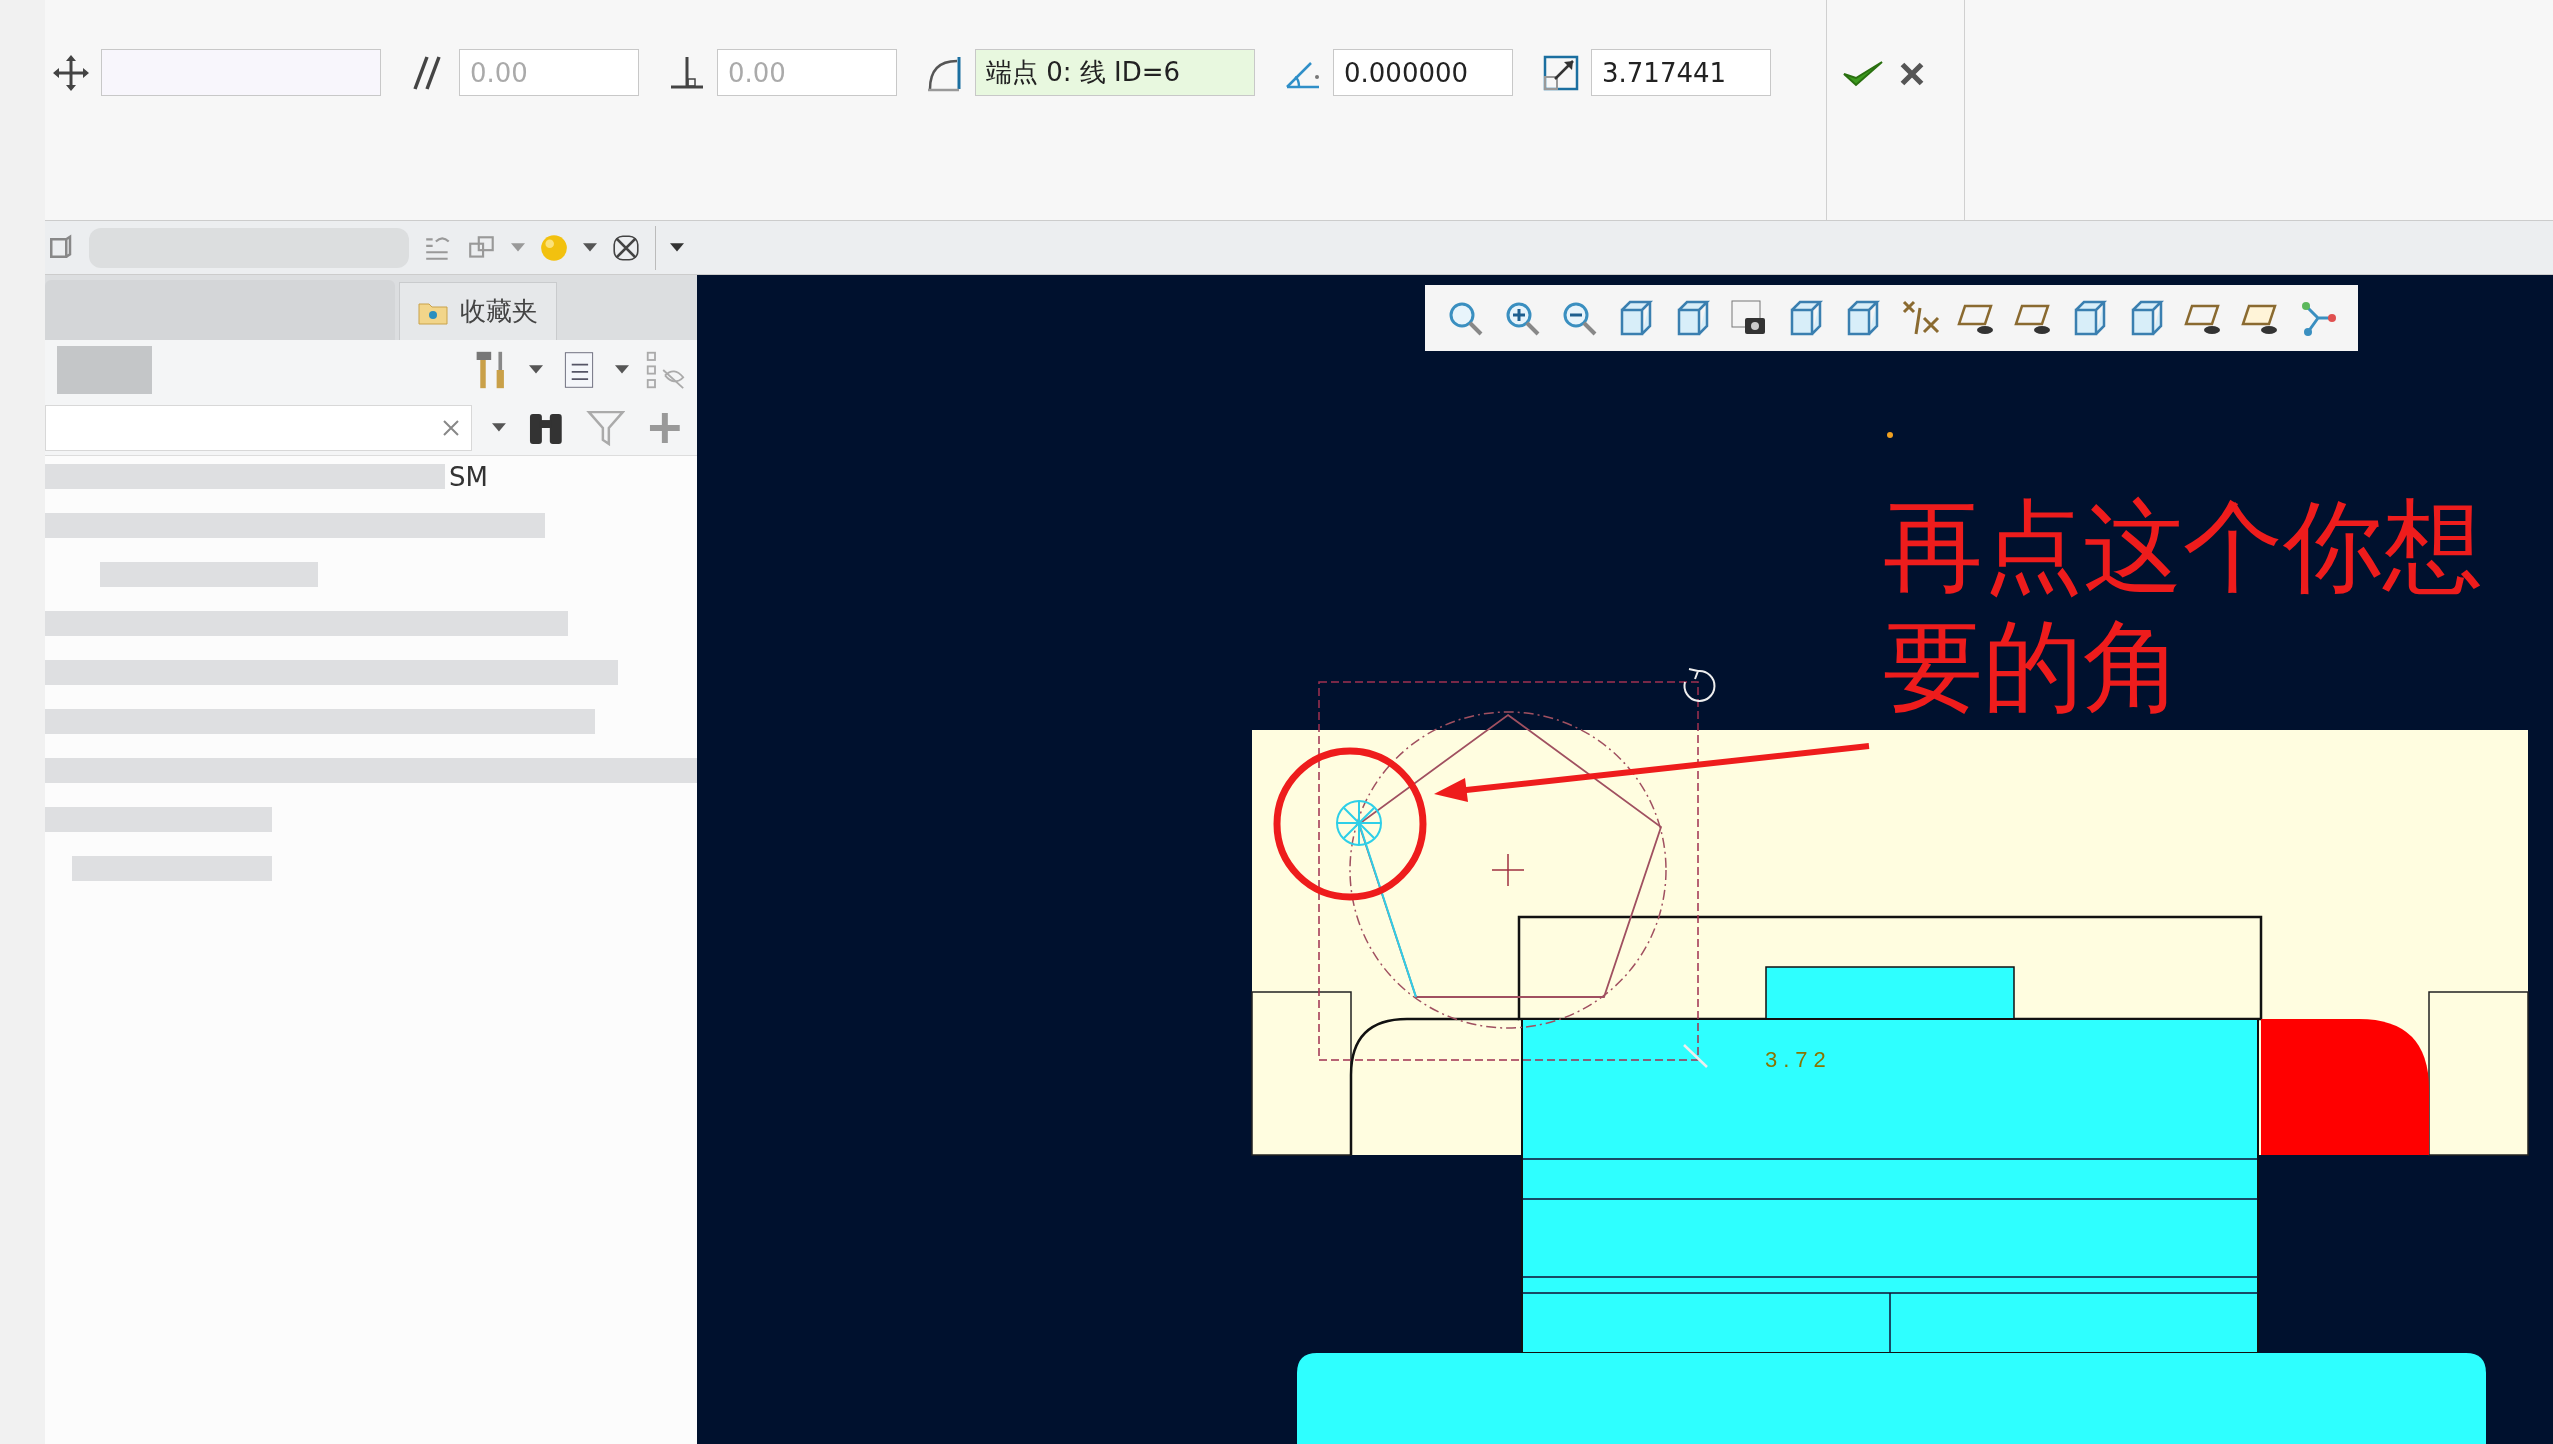 The height and width of the screenshot is (1444, 2553). Describe the element at coordinates (2183, 607) in the screenshot. I see `annotation-text: 再点这个你想要的角` at that location.